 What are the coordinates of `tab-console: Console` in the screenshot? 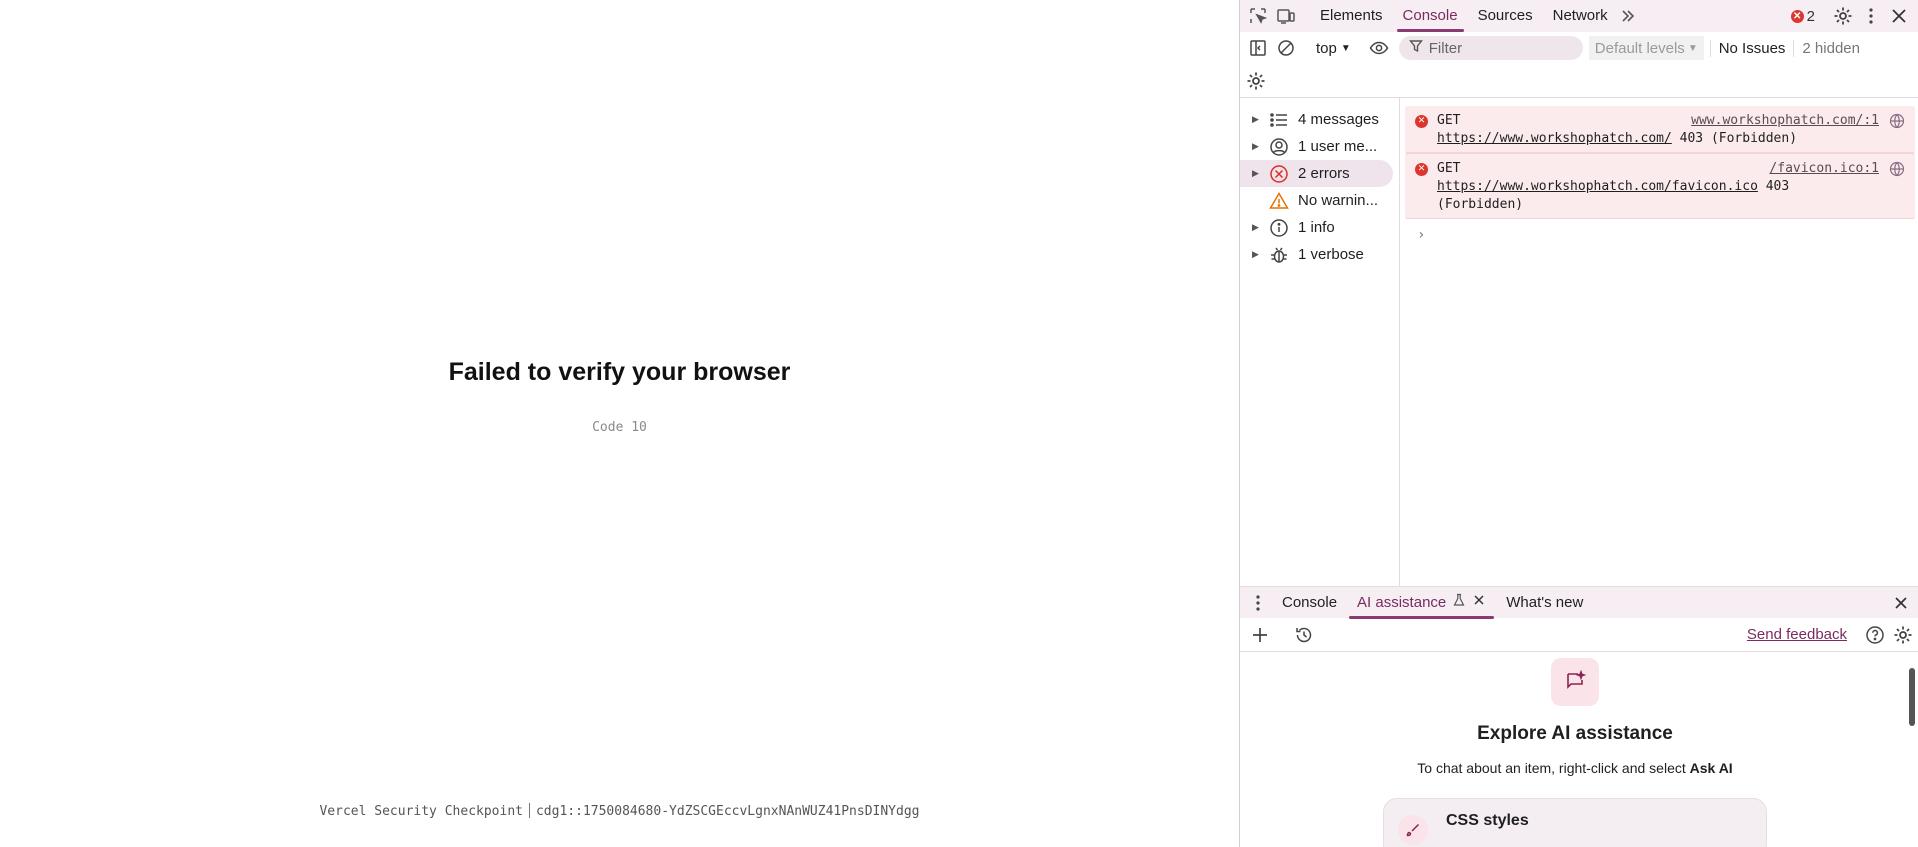 It's located at (1430, 16).